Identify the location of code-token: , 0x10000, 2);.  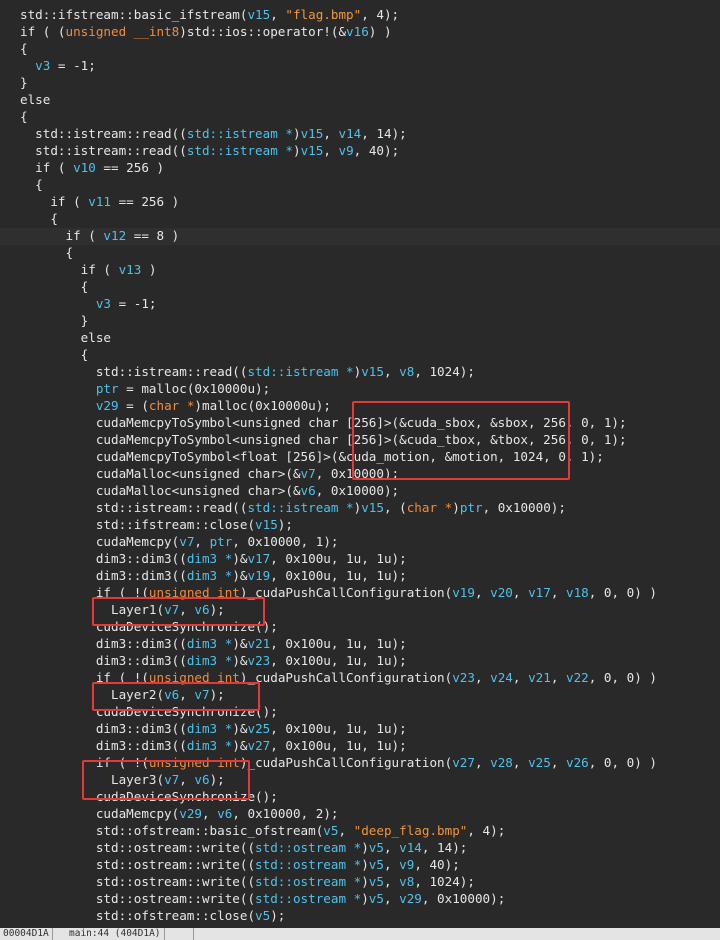
(285, 813).